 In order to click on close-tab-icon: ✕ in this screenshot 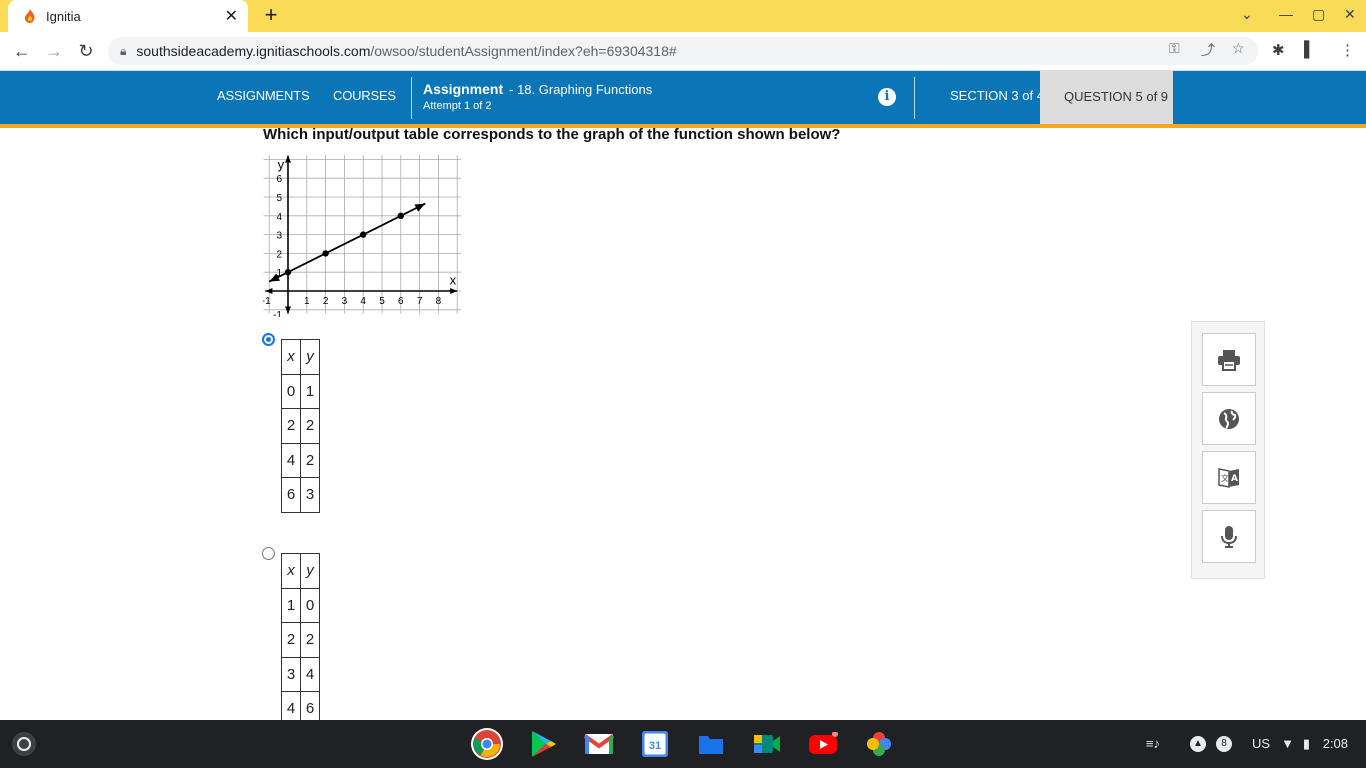, I will do `click(231, 16)`.